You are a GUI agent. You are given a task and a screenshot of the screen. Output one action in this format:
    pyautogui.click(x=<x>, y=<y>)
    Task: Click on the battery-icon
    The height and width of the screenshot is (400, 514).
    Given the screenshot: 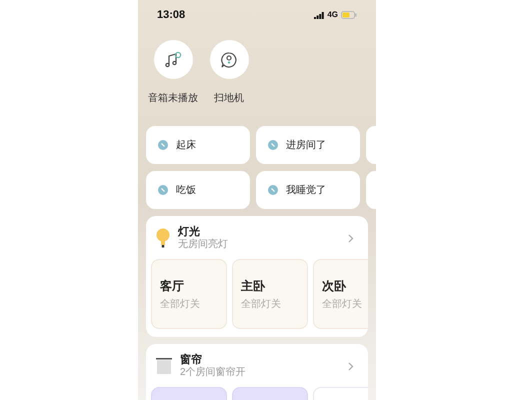 What is the action you would take?
    pyautogui.click(x=349, y=15)
    